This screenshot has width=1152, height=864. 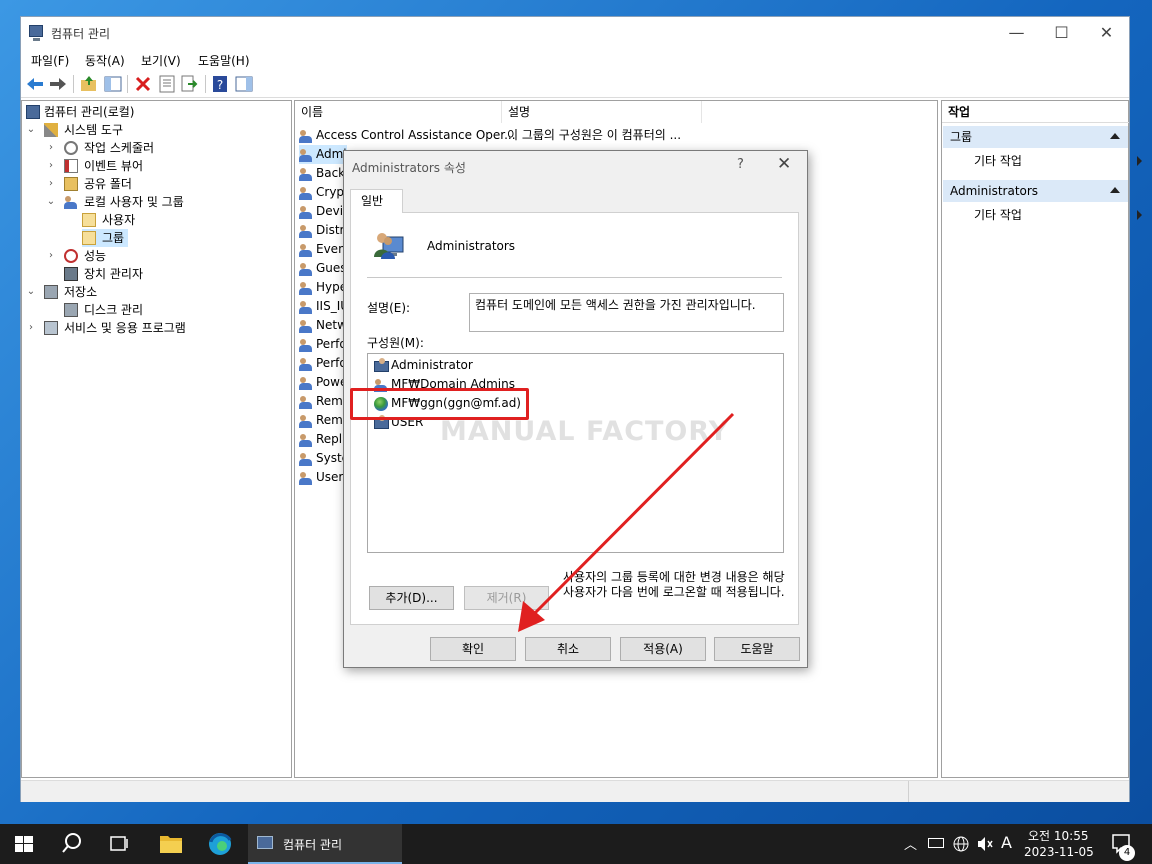 What do you see at coordinates (626, 312) in the screenshot?
I see `description-field: 컴퓨터 도메인에 모든 액세스 권한을 가진 관리자입니다.` at bounding box center [626, 312].